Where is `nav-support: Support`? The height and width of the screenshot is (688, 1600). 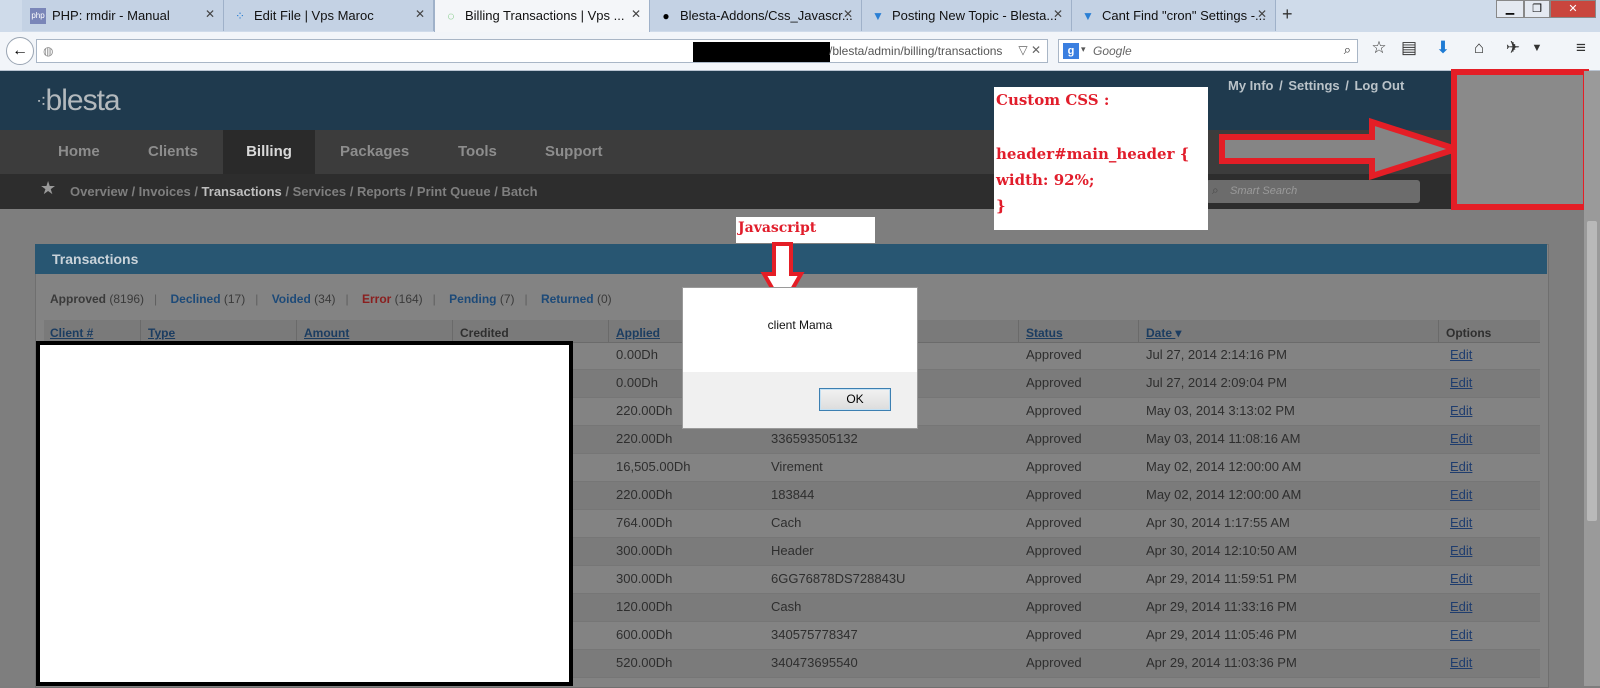
nav-support: Support is located at coordinates (574, 152).